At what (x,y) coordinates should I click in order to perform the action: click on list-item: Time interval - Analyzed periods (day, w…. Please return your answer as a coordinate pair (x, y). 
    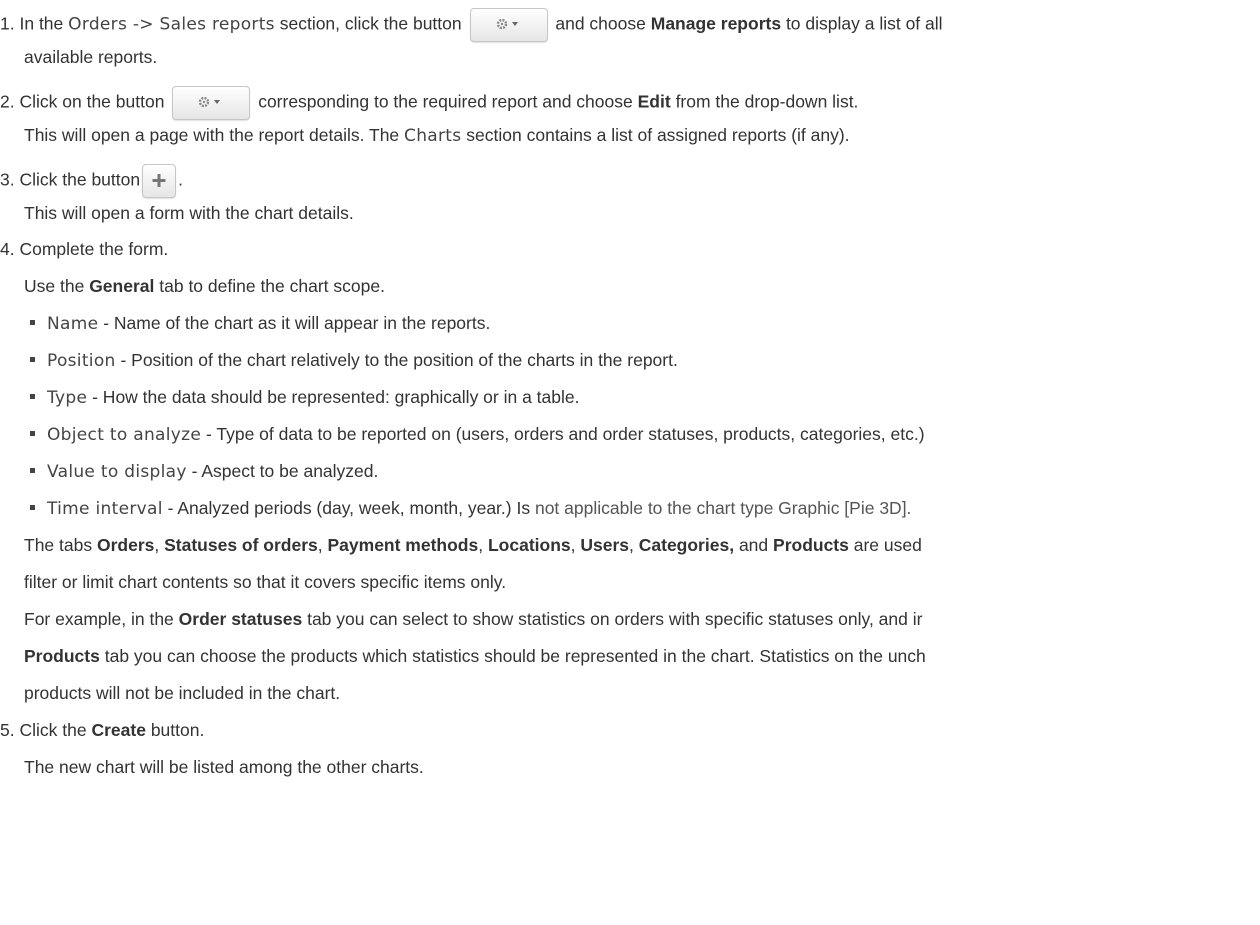
    Looking at the image, I should click on (479, 508).